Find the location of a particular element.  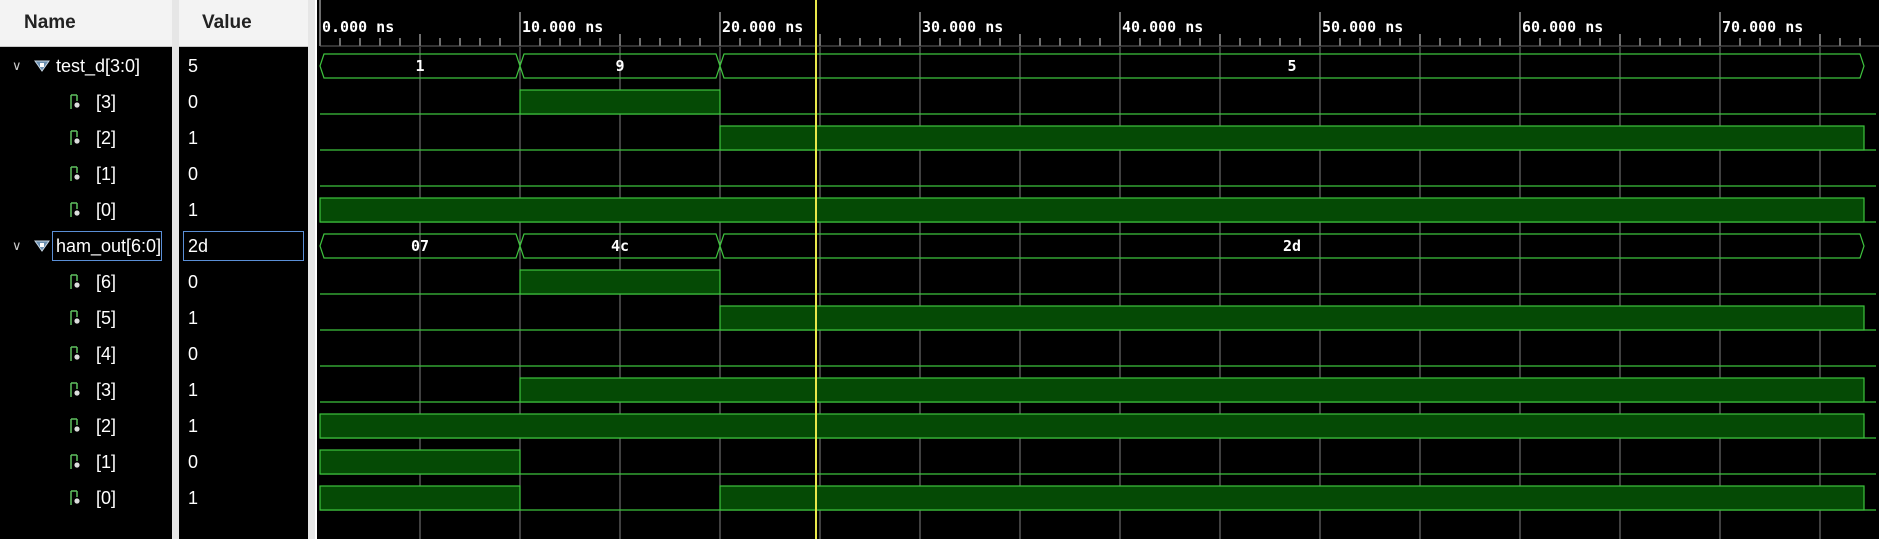

time-tick-label: 0.000 ns is located at coordinates (358, 27).